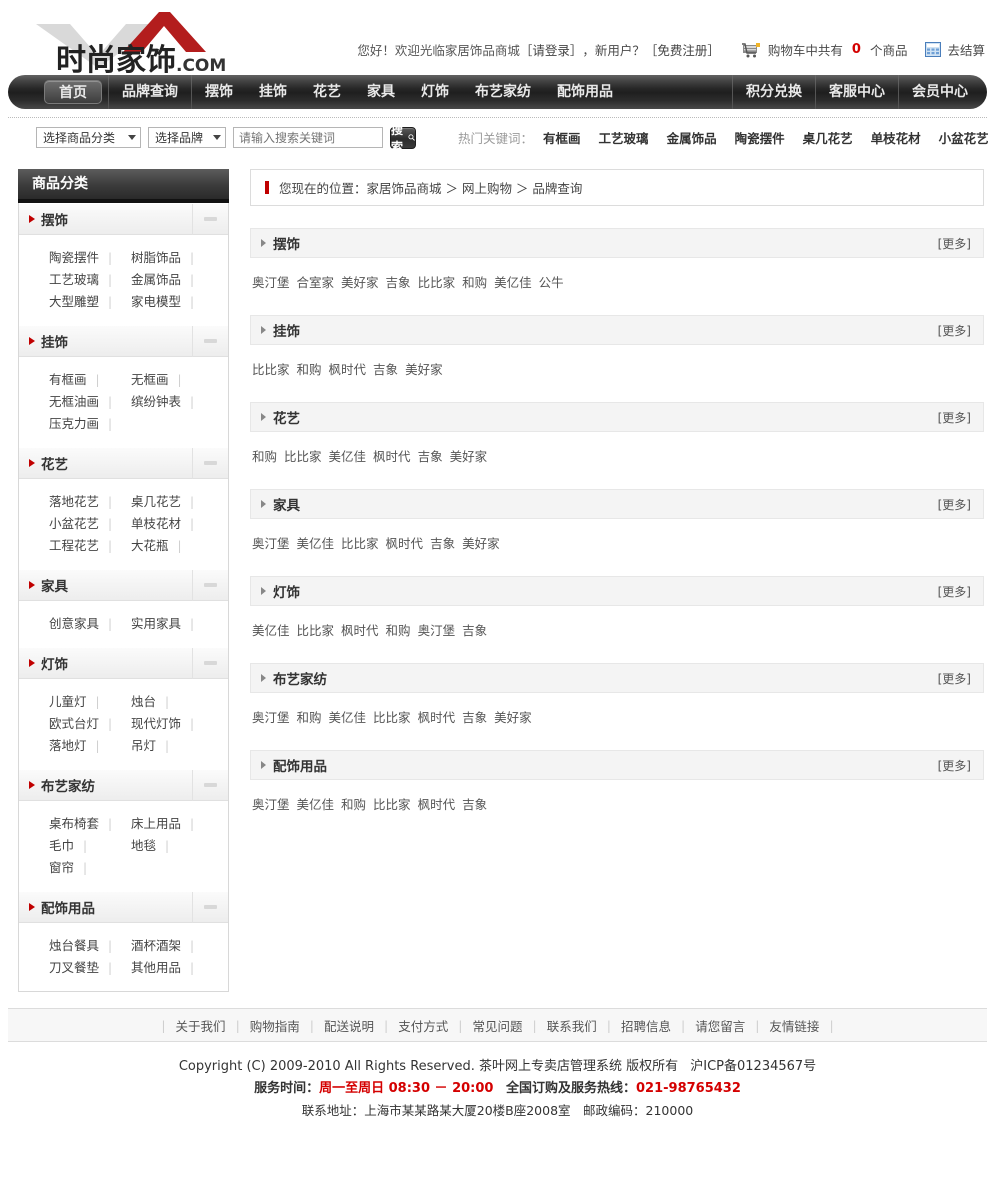 The height and width of the screenshot is (1192, 995). Describe the element at coordinates (156, 280) in the screenshot. I see `sidebar-sub-item: 金属饰品` at that location.